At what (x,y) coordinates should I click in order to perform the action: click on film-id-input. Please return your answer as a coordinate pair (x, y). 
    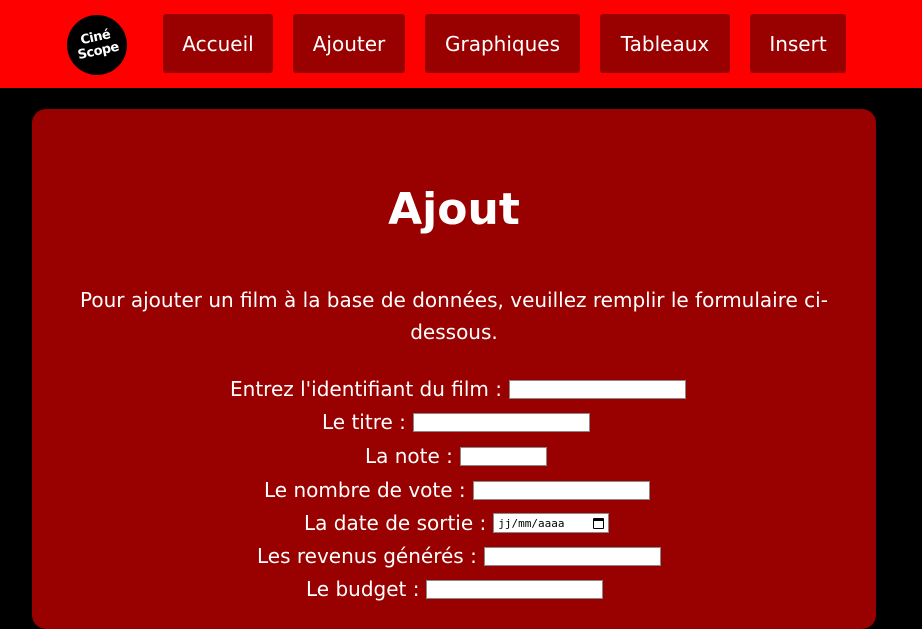
    Looking at the image, I should click on (597, 389).